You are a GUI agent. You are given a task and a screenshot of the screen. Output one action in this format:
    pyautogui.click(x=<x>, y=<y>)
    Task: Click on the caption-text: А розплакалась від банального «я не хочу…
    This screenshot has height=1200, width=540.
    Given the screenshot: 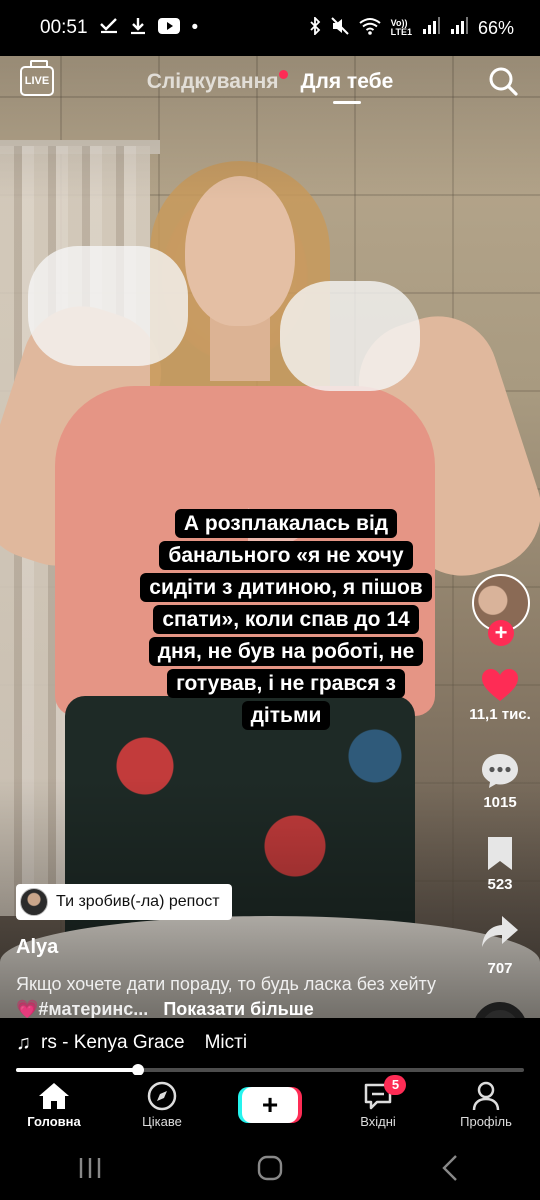 What is the action you would take?
    pyautogui.click(x=286, y=619)
    